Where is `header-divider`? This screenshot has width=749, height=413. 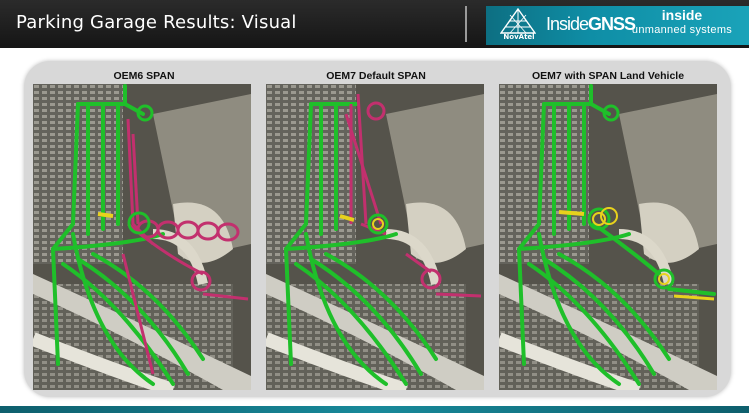 header-divider is located at coordinates (466, 24).